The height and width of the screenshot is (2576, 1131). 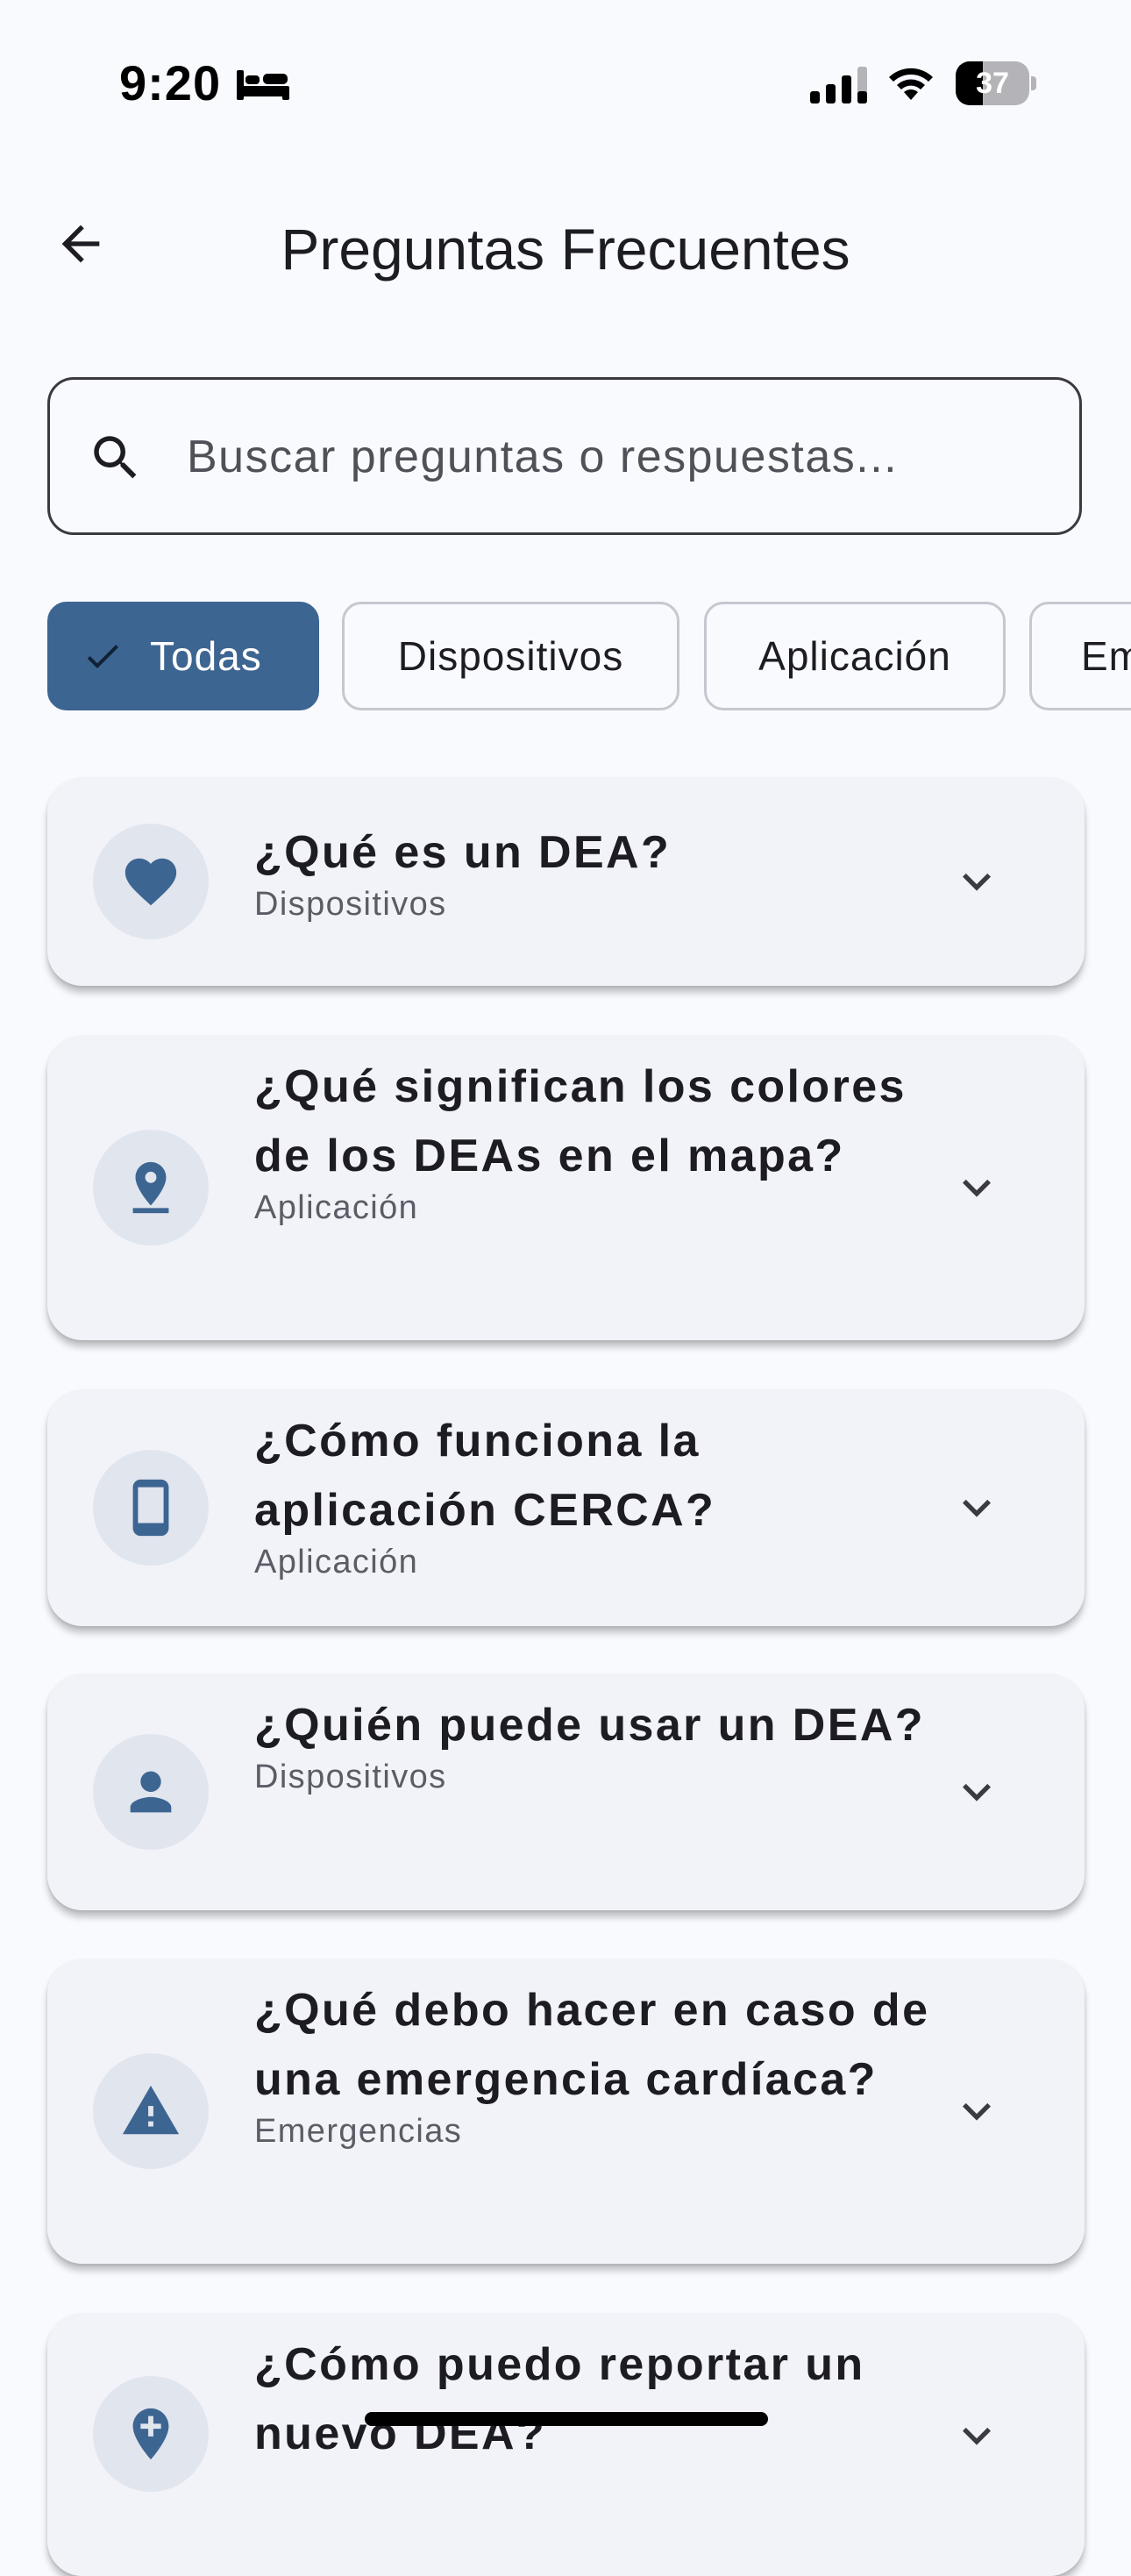 What do you see at coordinates (102, 657) in the screenshot?
I see `check-icon` at bounding box center [102, 657].